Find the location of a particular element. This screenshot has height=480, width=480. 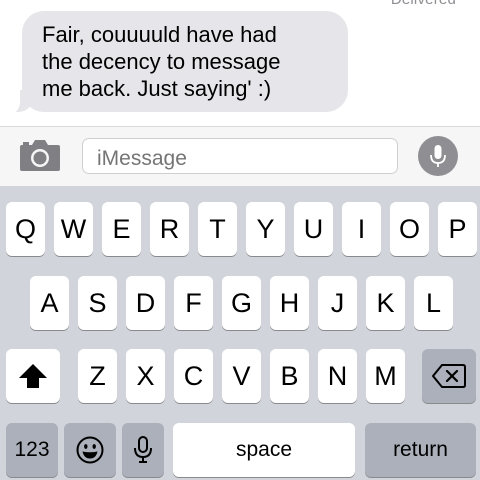

key-g: G is located at coordinates (241, 303).